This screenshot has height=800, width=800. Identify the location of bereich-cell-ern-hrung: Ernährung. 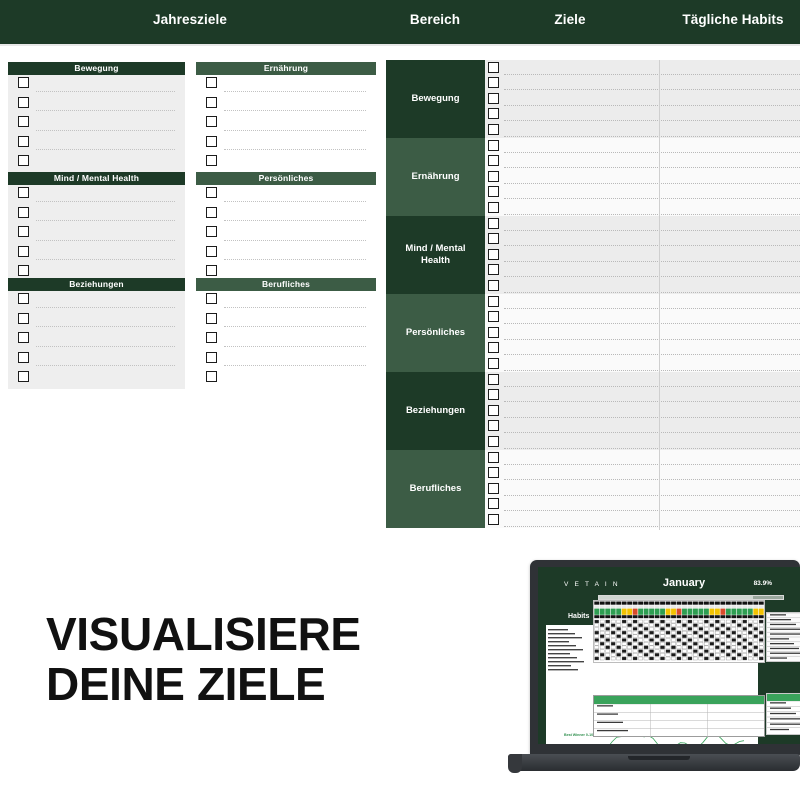
(435, 177).